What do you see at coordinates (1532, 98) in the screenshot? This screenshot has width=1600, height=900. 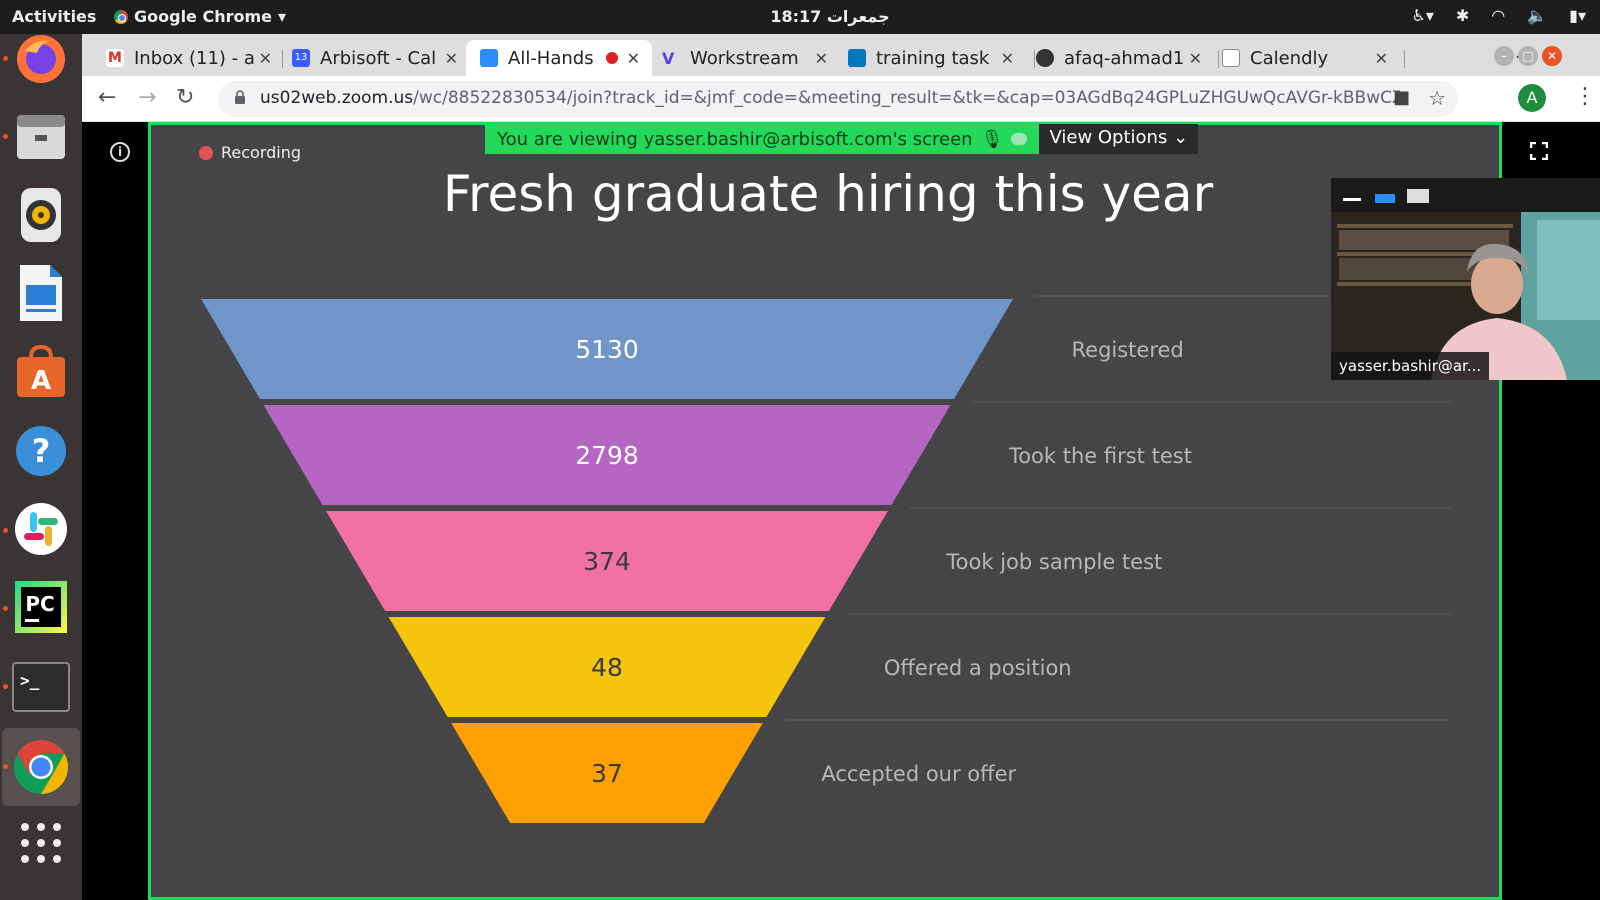 I see `profile-avatar: A` at bounding box center [1532, 98].